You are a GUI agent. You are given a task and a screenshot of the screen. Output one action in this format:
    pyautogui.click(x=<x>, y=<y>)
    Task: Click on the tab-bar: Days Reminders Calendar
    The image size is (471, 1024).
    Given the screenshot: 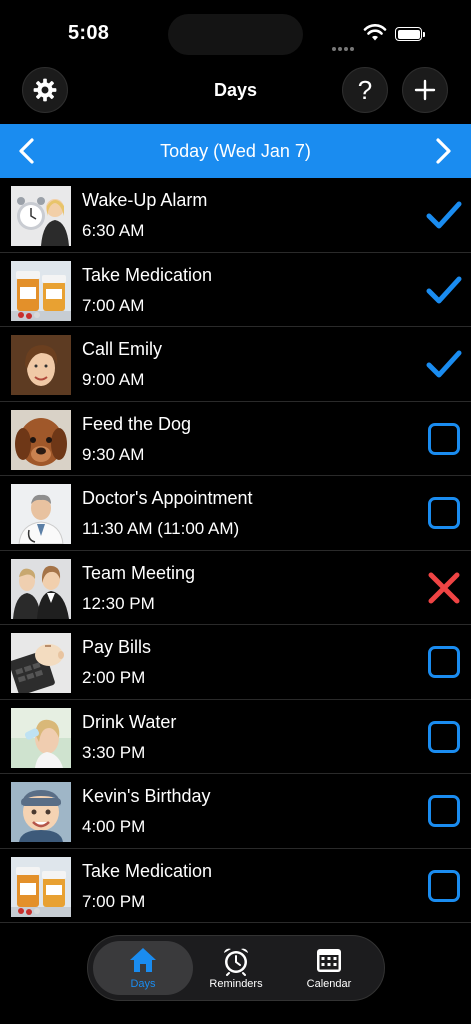 What is the action you would take?
    pyautogui.click(x=236, y=968)
    